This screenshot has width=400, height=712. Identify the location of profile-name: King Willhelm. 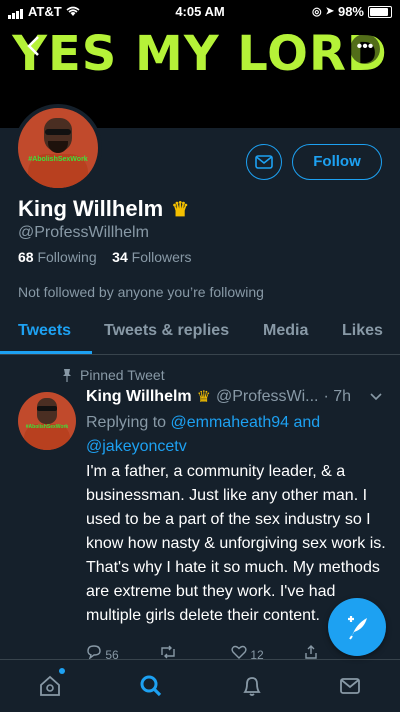
(91, 208).